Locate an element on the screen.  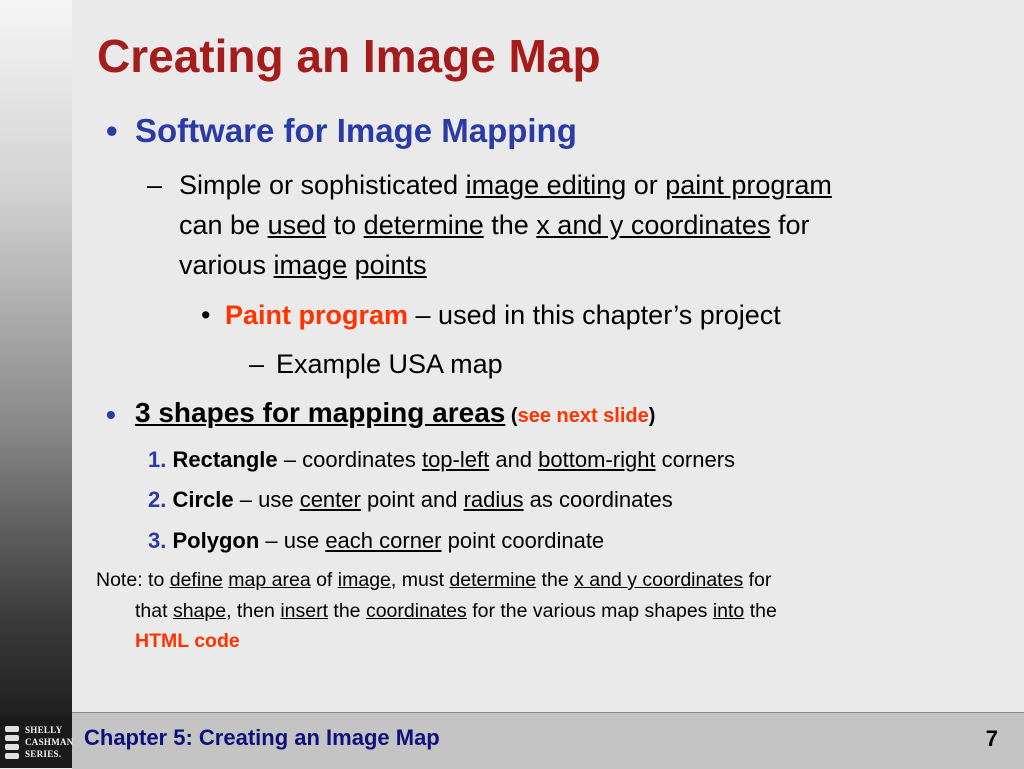
underlined-term: coordinates is located at coordinates (416, 611).